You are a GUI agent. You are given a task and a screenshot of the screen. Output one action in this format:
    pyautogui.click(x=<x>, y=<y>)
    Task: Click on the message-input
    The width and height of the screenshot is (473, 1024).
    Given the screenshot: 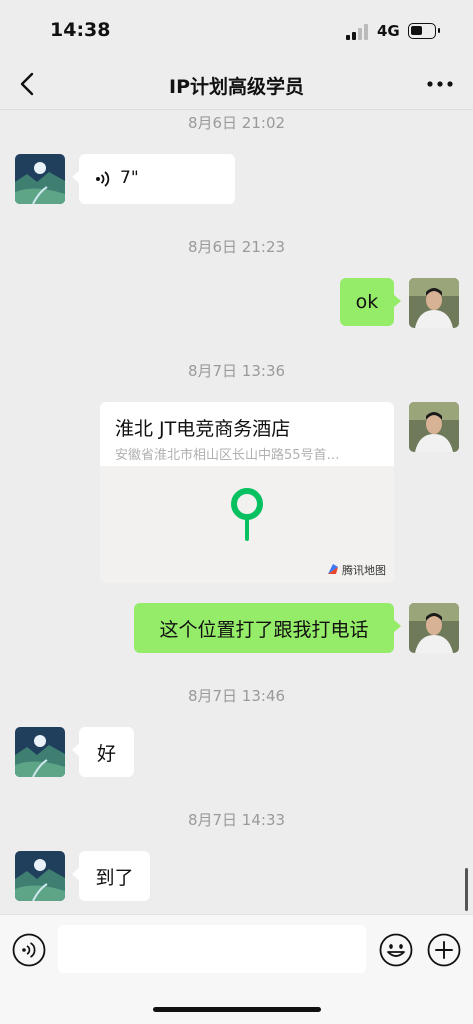 What is the action you would take?
    pyautogui.click(x=212, y=949)
    